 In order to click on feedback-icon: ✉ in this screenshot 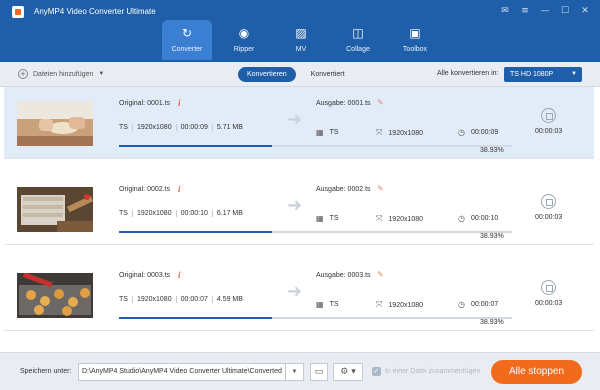, I will do `click(505, 11)`.